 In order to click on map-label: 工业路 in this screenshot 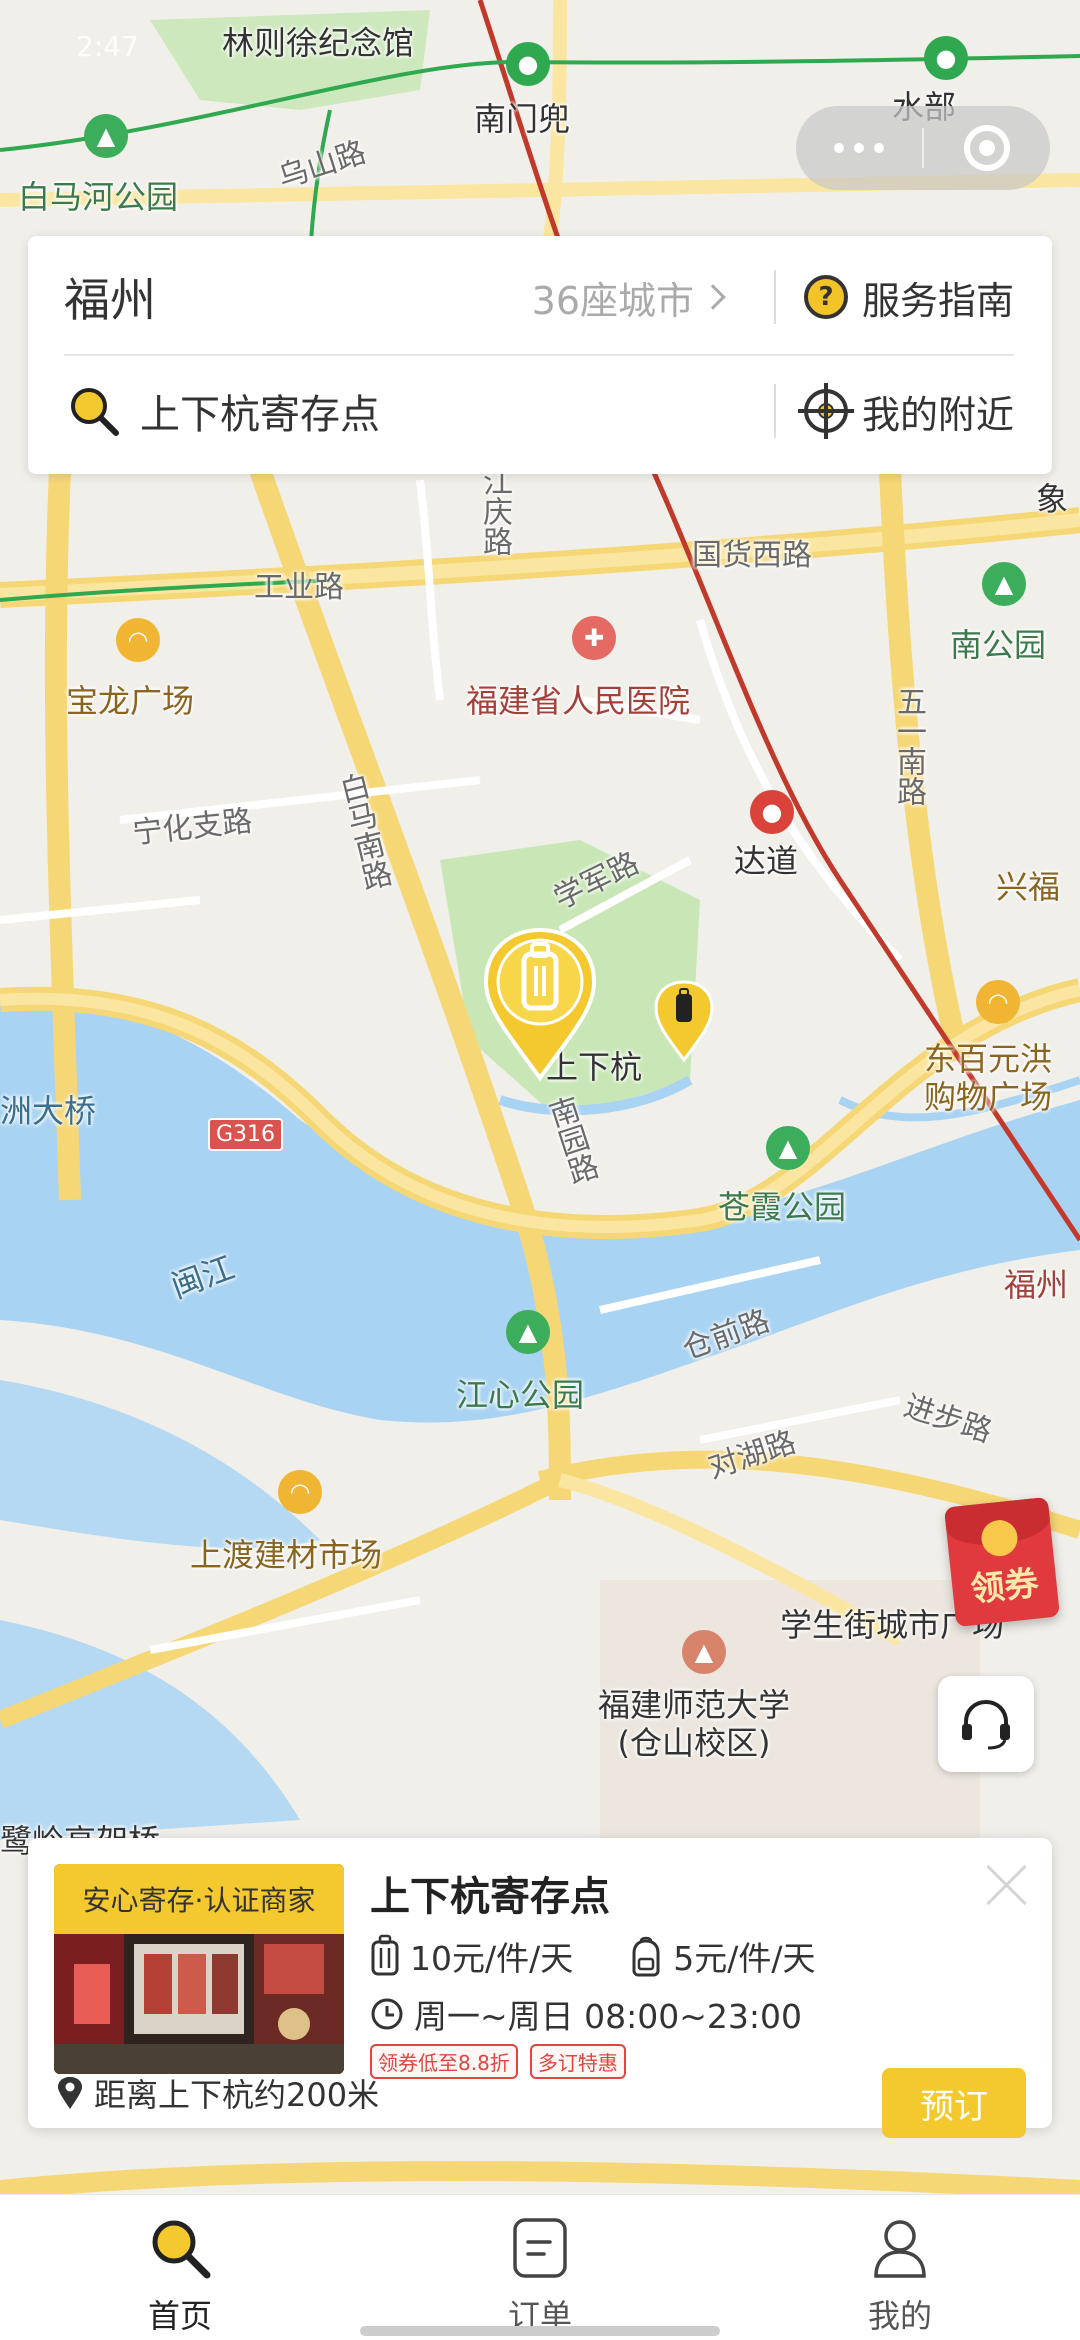, I will do `click(299, 587)`.